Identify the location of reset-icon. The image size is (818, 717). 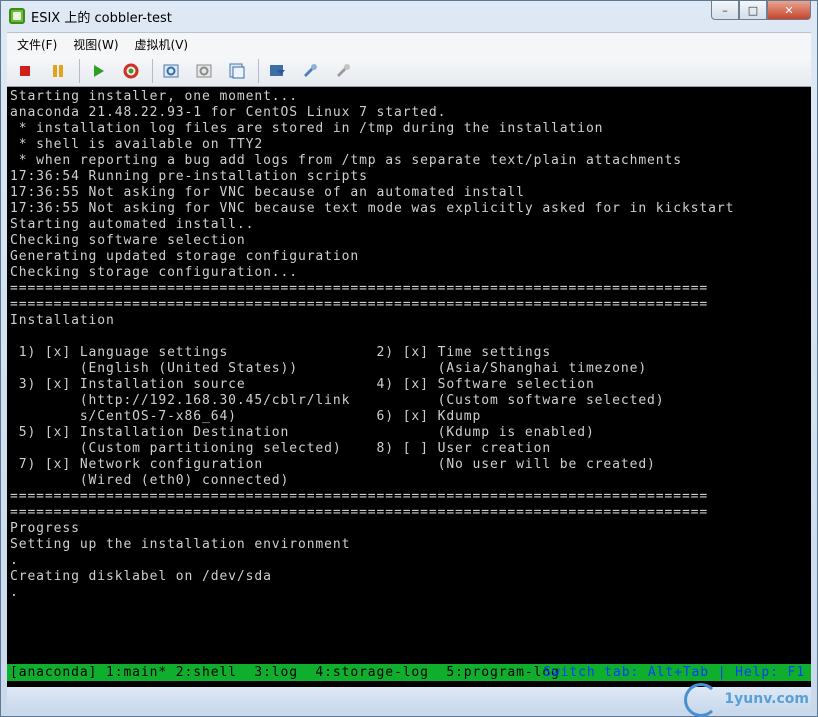
(131, 70).